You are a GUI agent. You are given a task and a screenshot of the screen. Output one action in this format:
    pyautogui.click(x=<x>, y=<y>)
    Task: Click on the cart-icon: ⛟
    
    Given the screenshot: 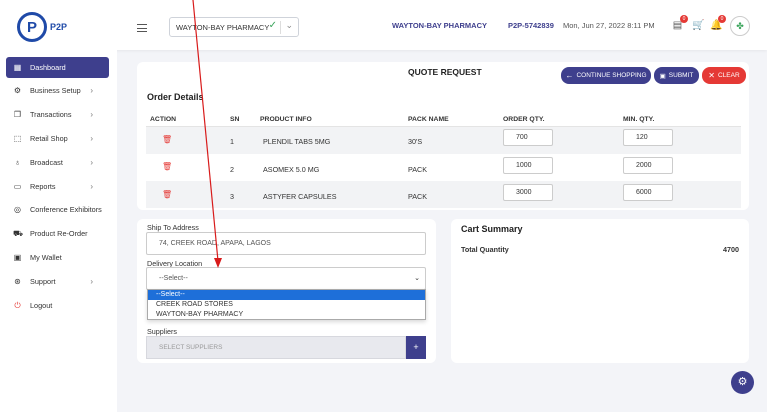 What is the action you would take?
    pyautogui.click(x=18, y=233)
    